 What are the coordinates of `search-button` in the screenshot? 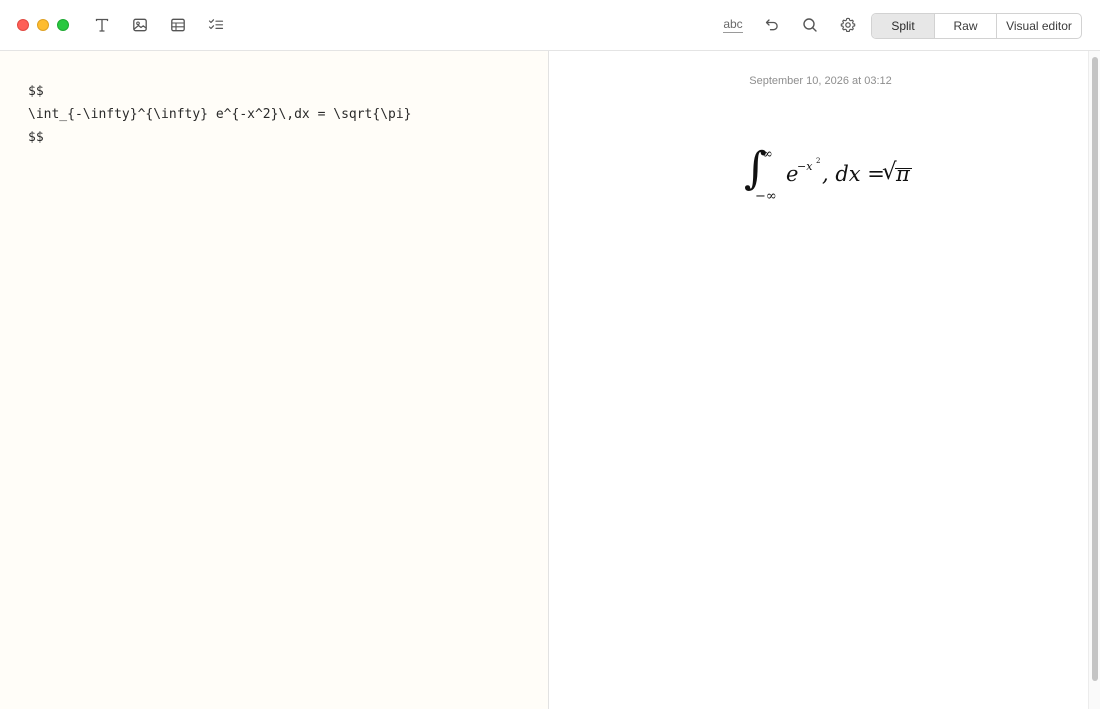 It's located at (810, 25).